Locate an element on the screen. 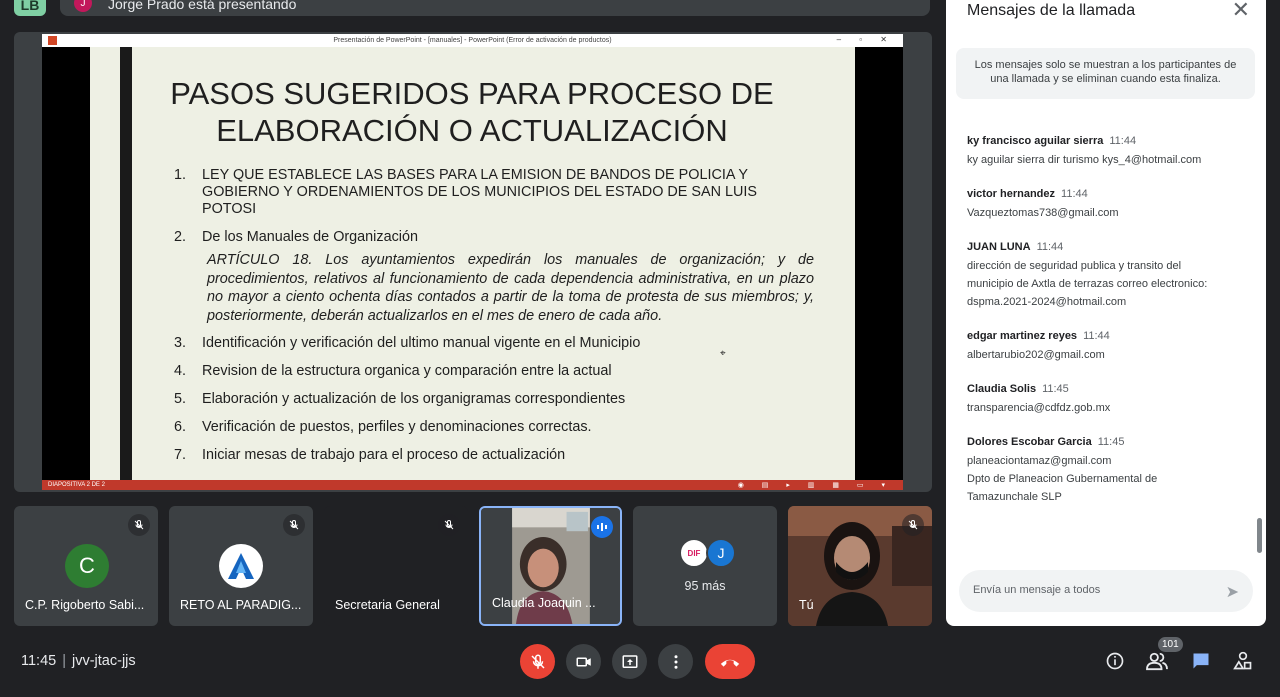 The image size is (1280, 697). participant-tile: Secretaria General is located at coordinates (396, 566).